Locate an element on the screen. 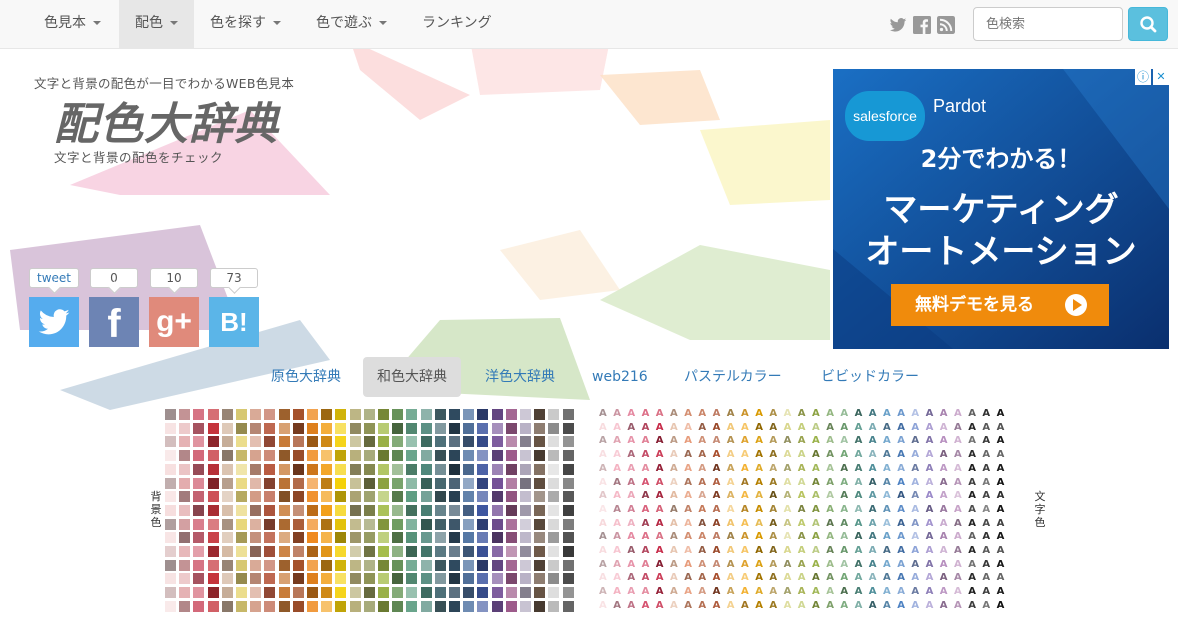 The width and height of the screenshot is (1178, 621). nav-item-play-with-color: 色で遊ぶ is located at coordinates (351, 24).